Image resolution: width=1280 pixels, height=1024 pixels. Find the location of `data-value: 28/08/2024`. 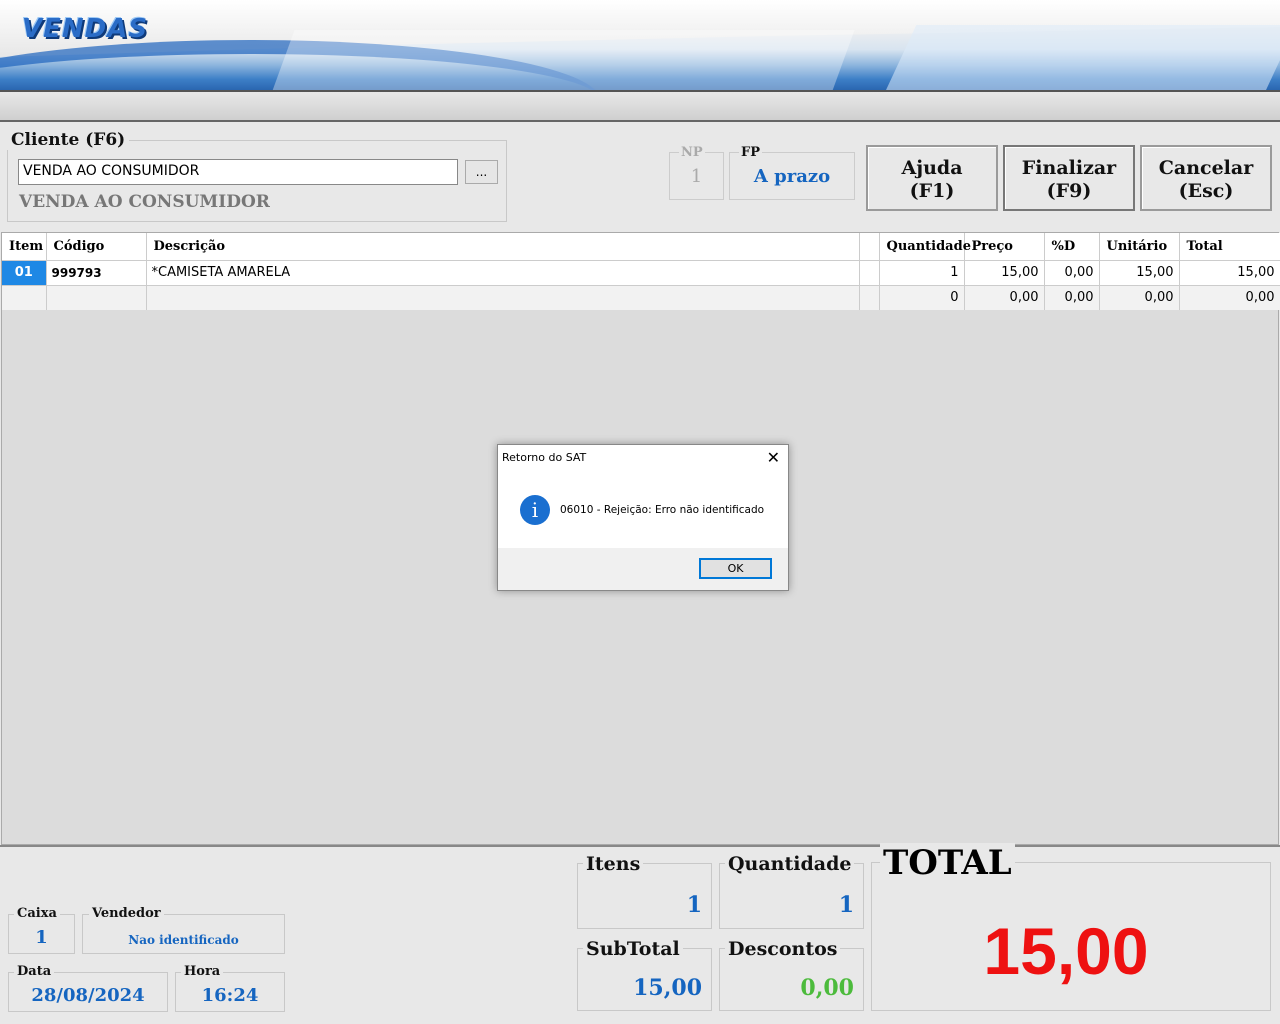

data-value: 28/08/2024 is located at coordinates (88, 995).